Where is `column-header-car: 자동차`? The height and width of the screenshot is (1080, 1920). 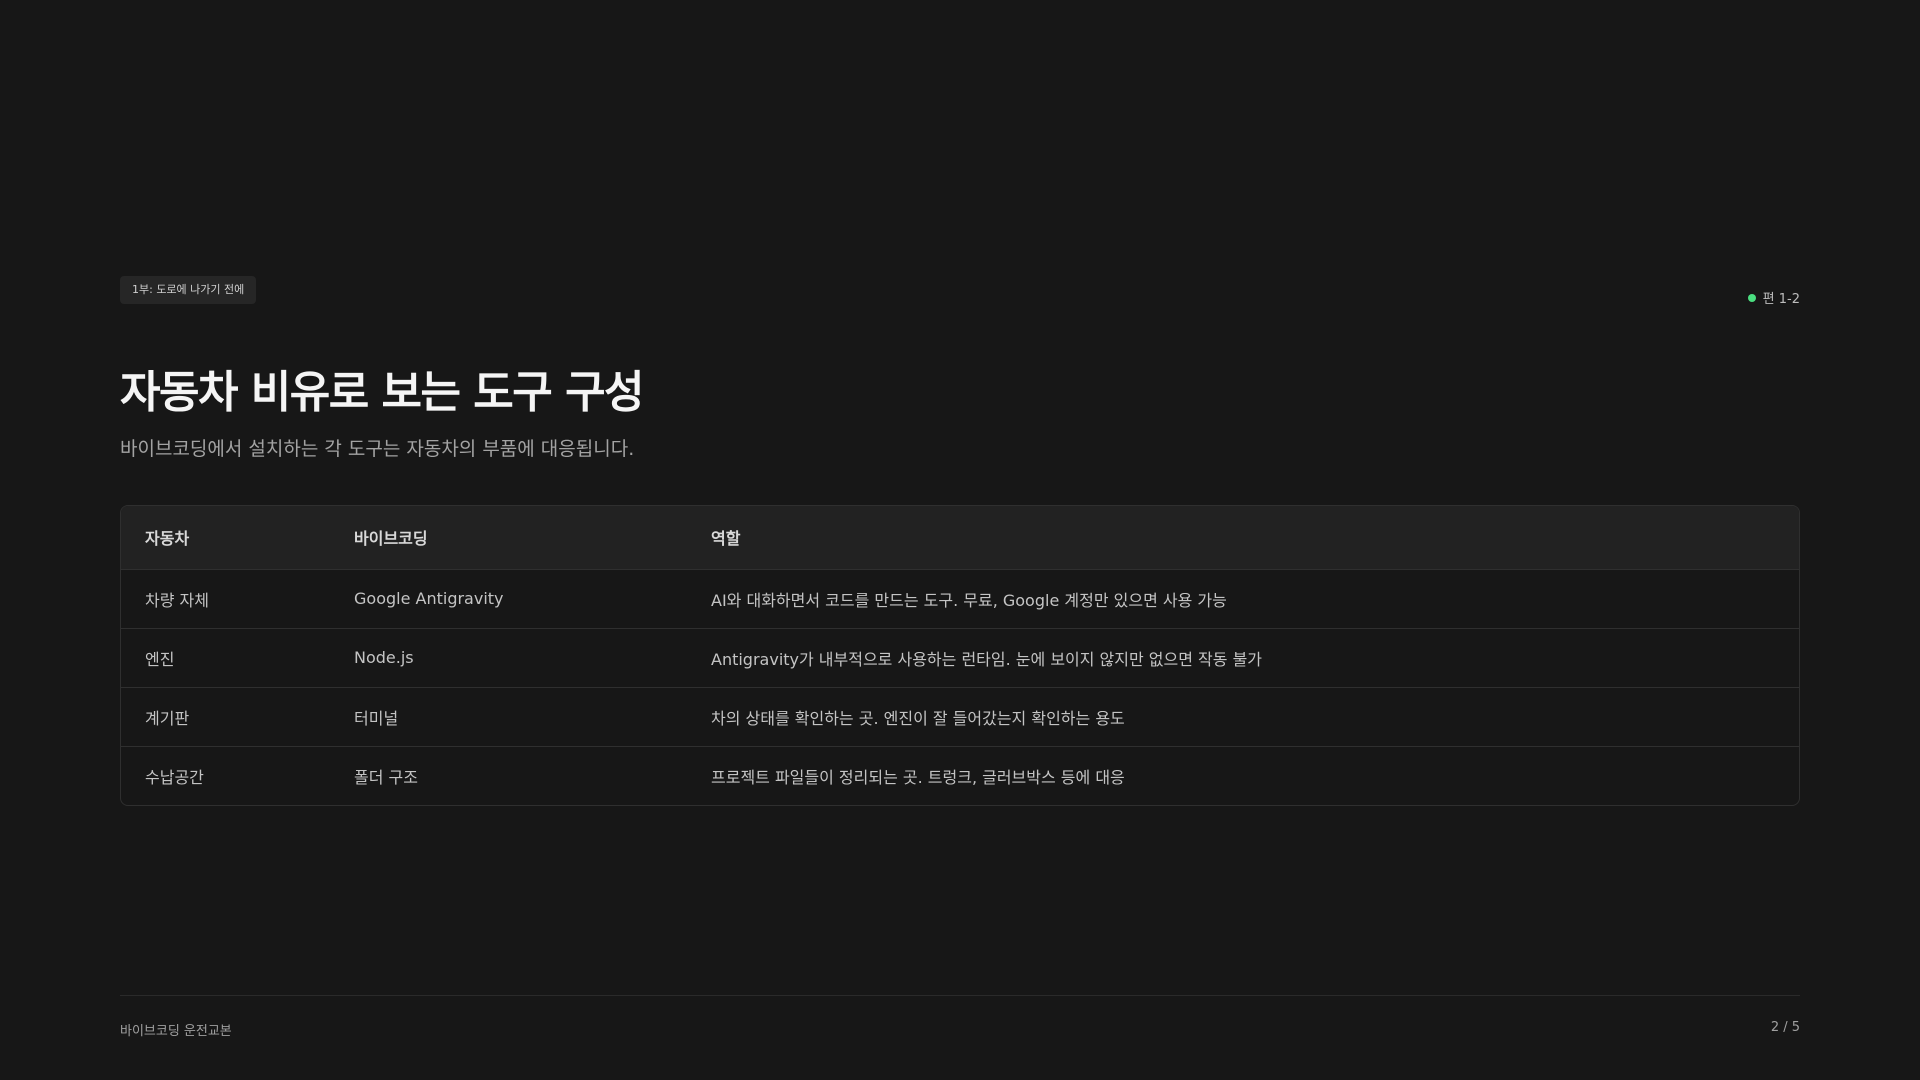
column-header-car: 자동차 is located at coordinates (225, 538).